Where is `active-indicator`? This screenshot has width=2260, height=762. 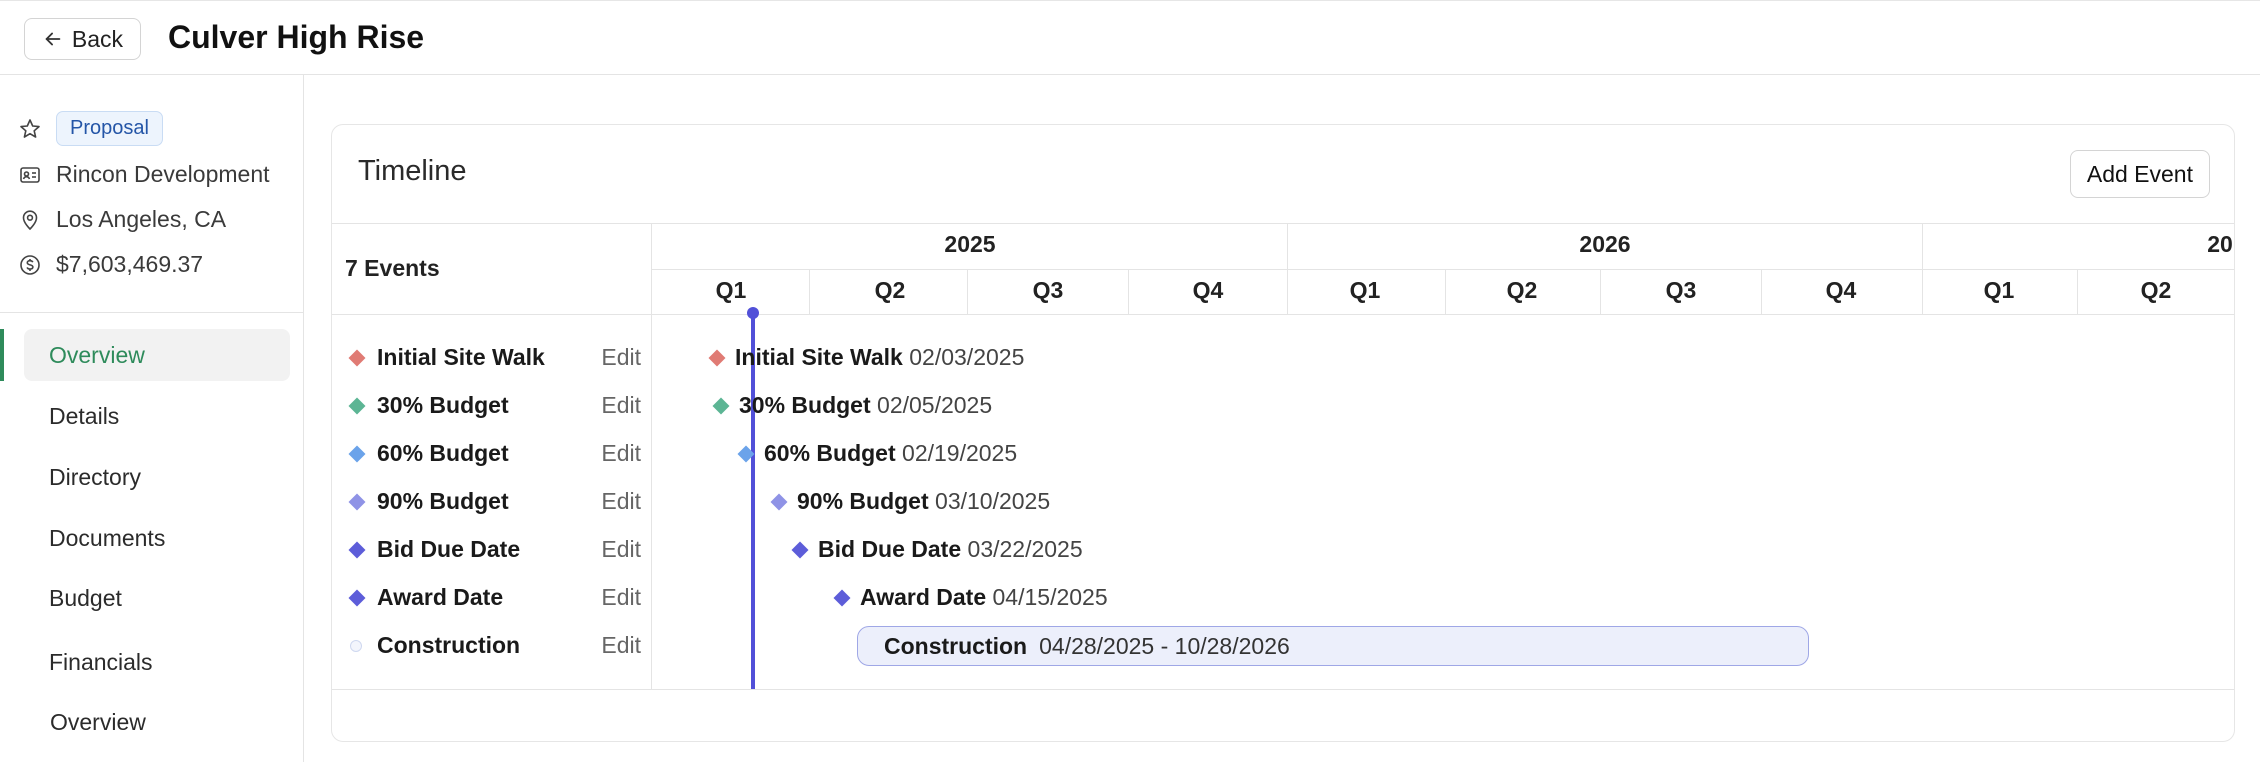
active-indicator is located at coordinates (2, 355).